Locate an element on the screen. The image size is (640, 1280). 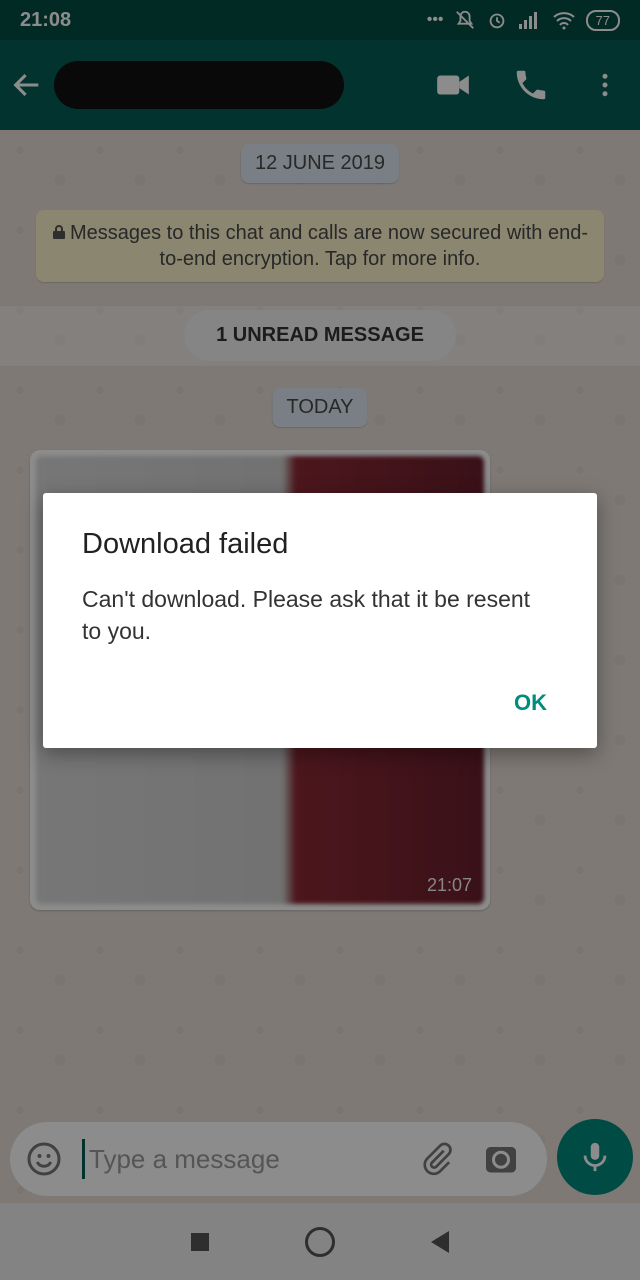
ok-button: OK is located at coordinates (530, 703).